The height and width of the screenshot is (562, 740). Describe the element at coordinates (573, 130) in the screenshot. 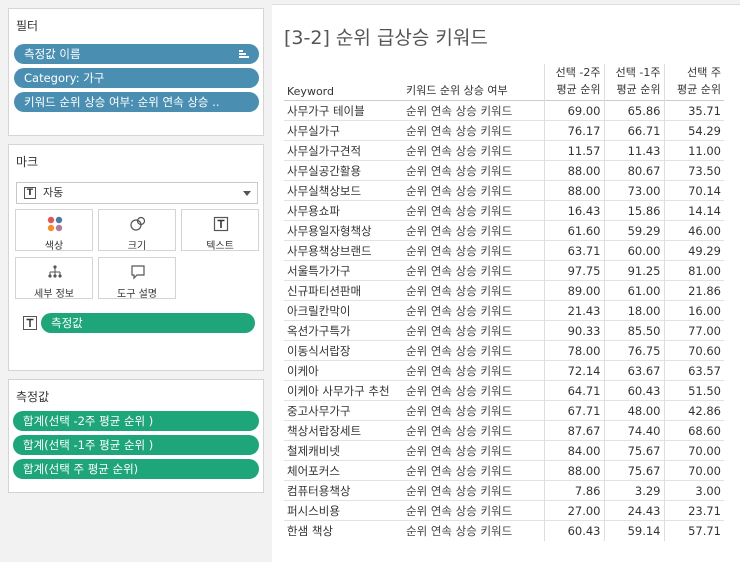

I see `cell-week-minus-2: 76.17` at that location.